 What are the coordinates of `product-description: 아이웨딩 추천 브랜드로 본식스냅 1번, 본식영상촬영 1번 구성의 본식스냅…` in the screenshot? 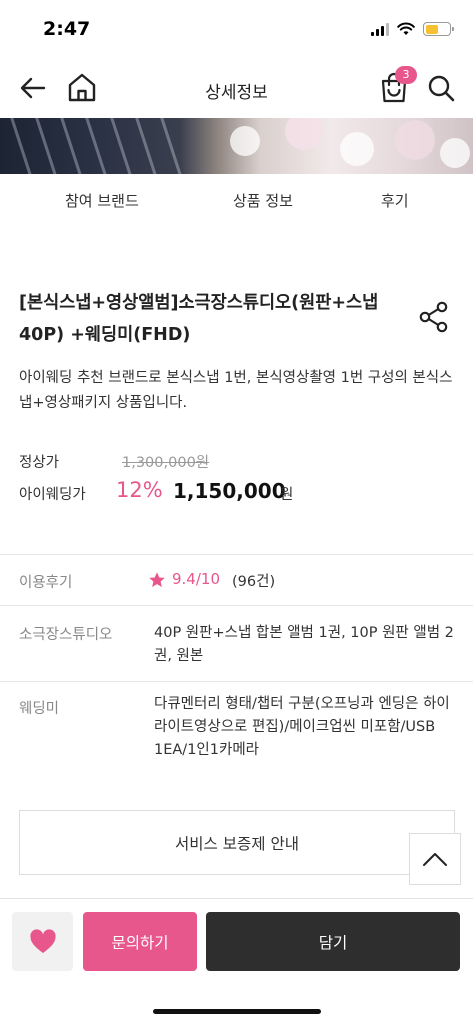 It's located at (236, 390).